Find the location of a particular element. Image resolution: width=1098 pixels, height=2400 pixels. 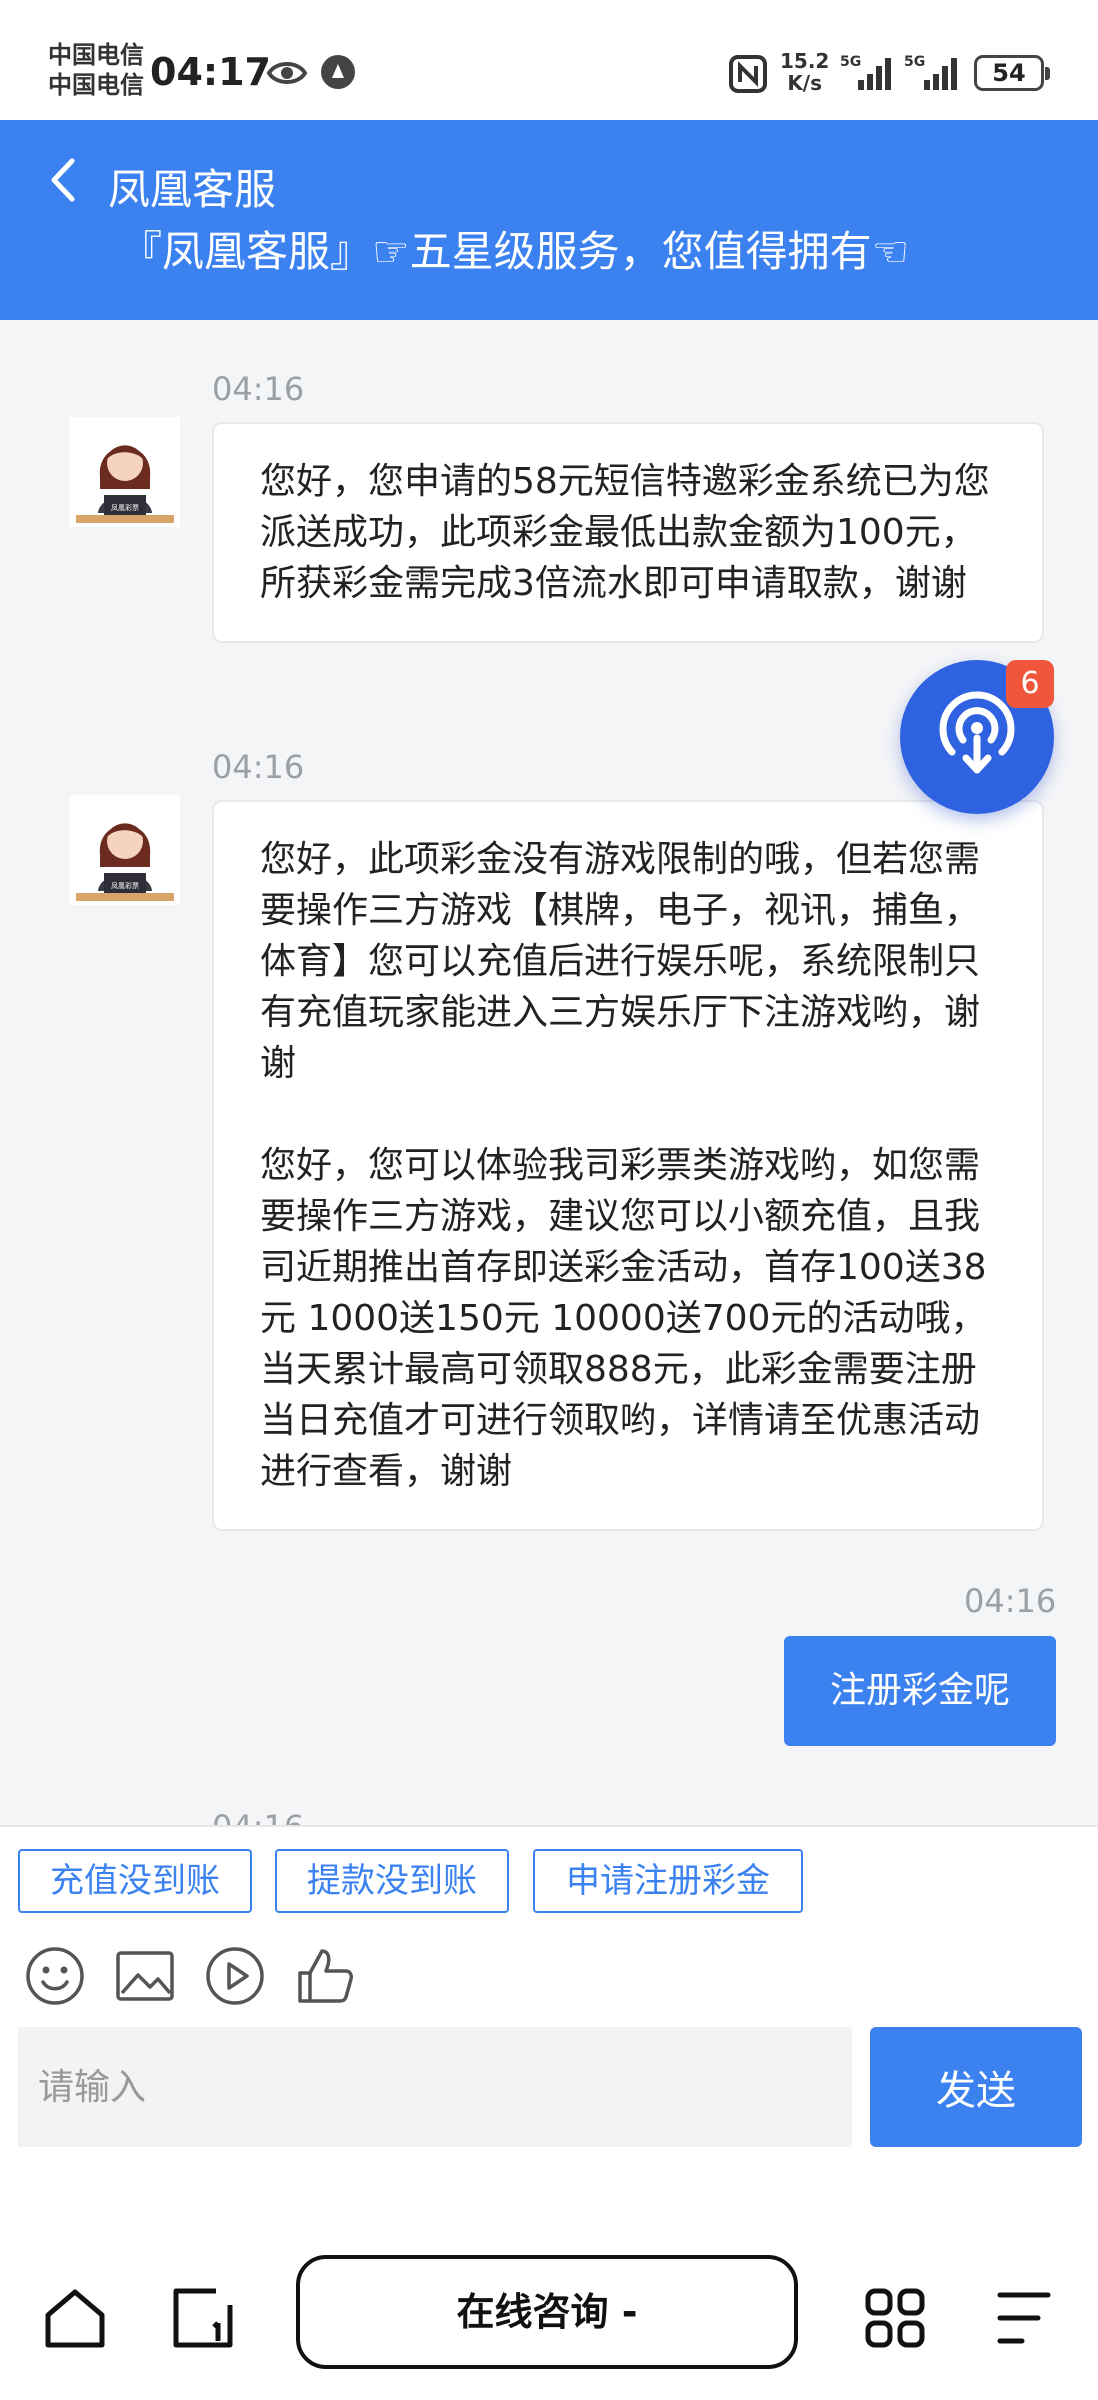

message-input is located at coordinates (435, 2087).